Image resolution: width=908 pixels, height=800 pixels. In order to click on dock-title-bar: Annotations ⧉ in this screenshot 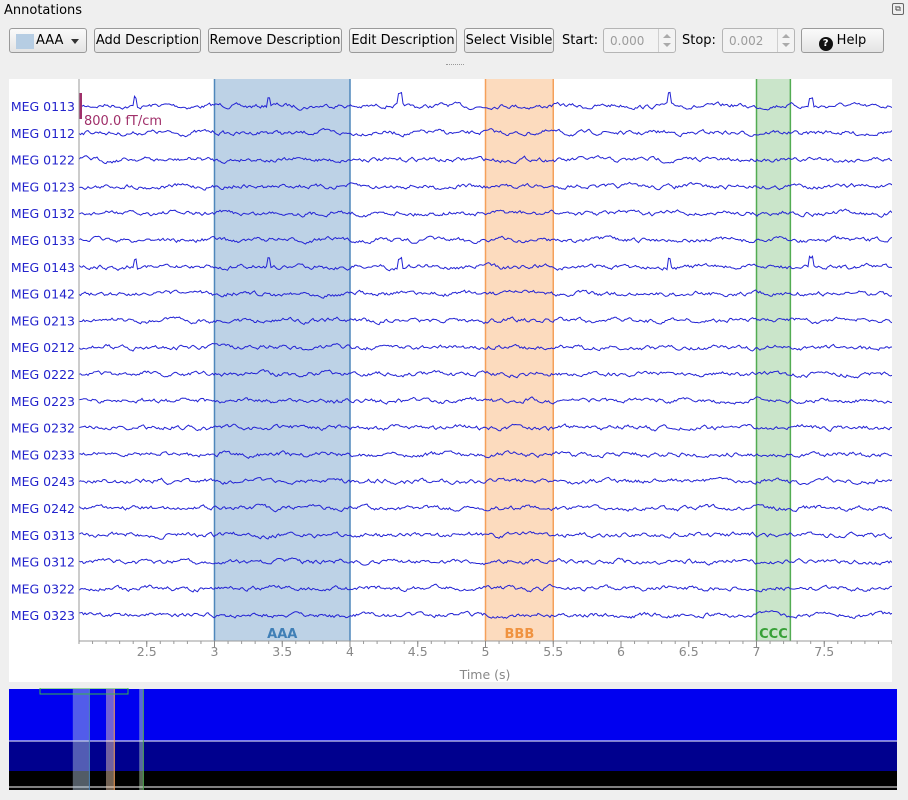, I will do `click(454, 11)`.